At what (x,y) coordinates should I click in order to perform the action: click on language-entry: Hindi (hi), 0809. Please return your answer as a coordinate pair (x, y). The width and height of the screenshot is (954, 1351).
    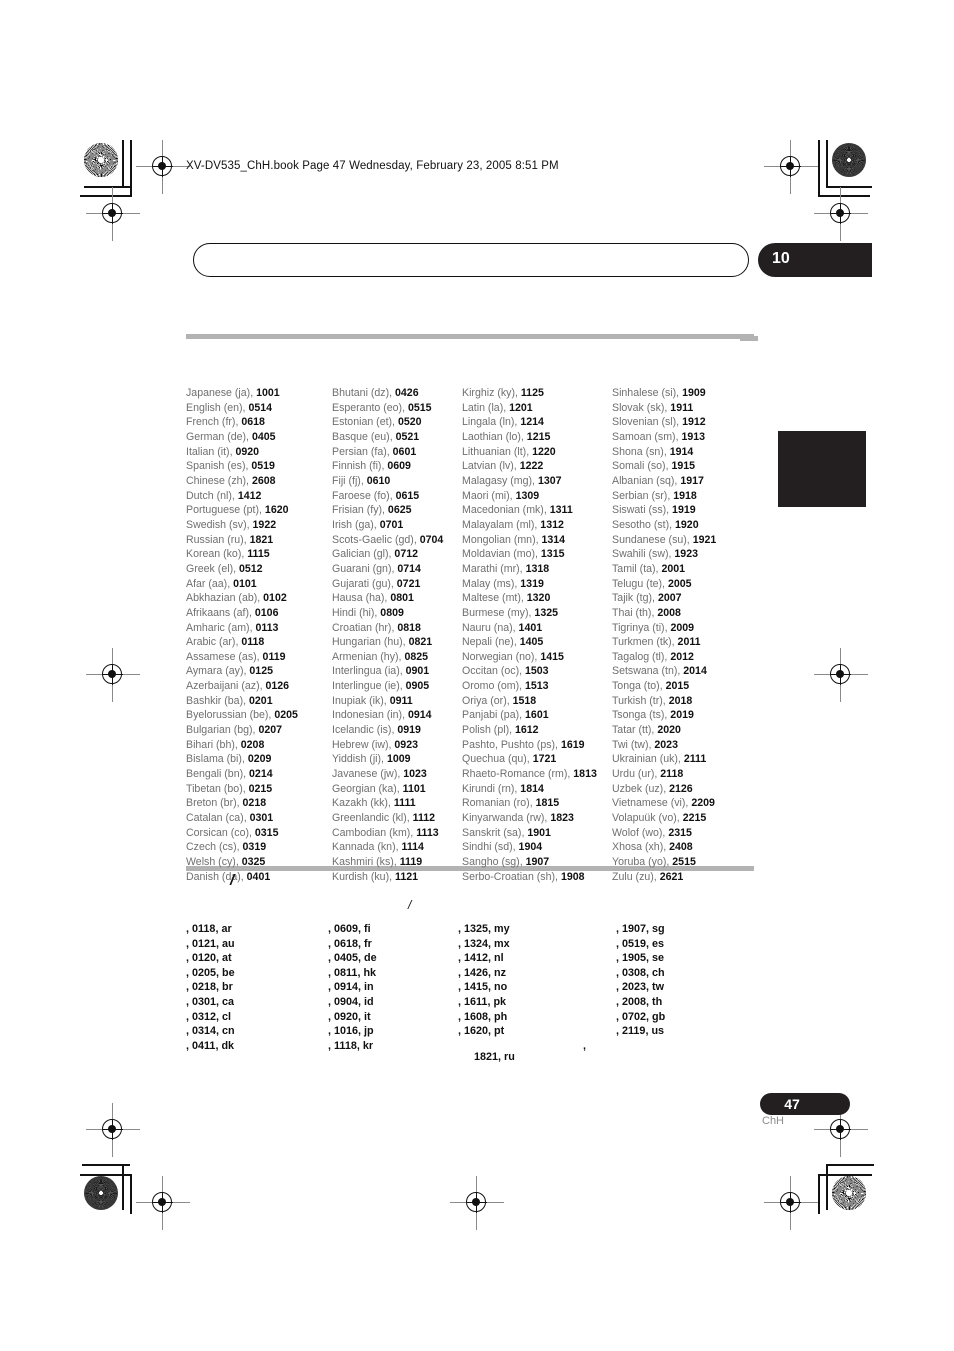
    Looking at the image, I should click on (397, 613).